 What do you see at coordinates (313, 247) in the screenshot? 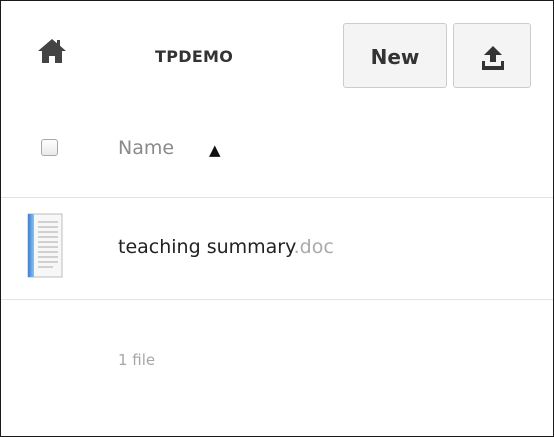
I see `file-extension: .doc` at bounding box center [313, 247].